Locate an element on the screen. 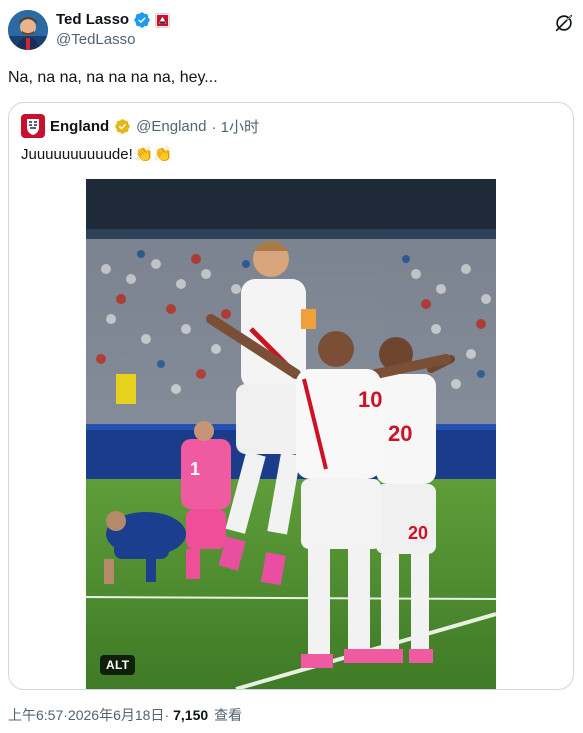 This screenshot has width=583, height=733. views-label: 查看 is located at coordinates (228, 715).